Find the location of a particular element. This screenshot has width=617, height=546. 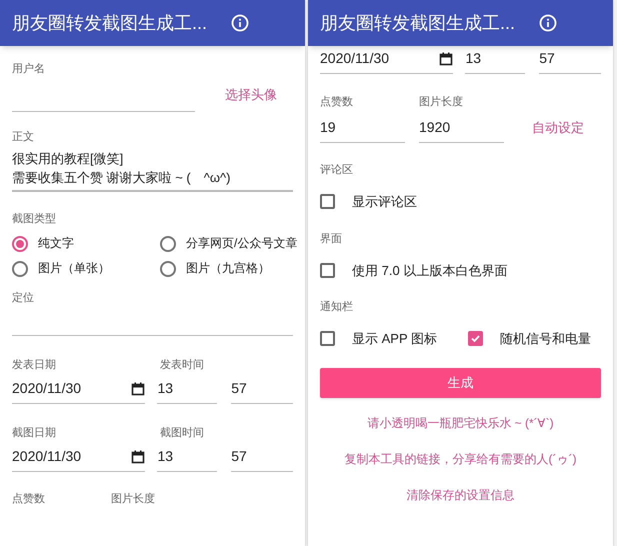

field-label: 截图时间 is located at coordinates (182, 433).